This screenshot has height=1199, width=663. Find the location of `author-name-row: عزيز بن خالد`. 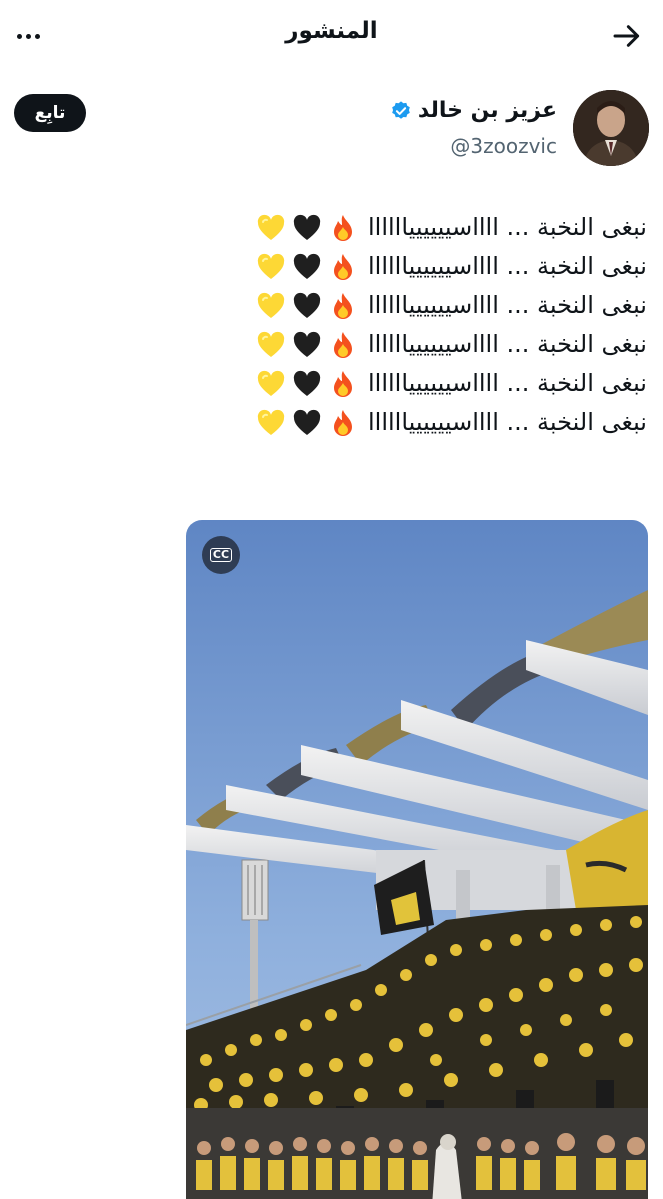

author-name-row: عزيز بن خالد is located at coordinates (473, 110).